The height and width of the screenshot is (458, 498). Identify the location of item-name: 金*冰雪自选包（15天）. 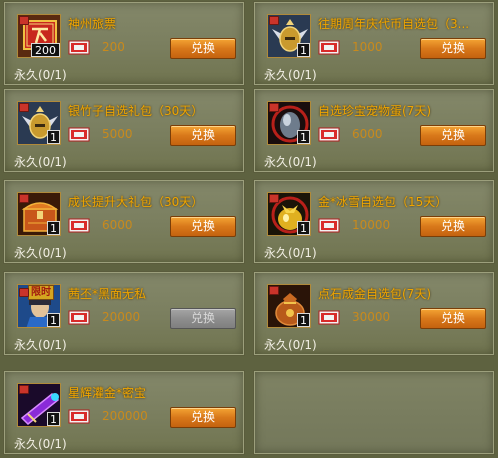
(383, 202).